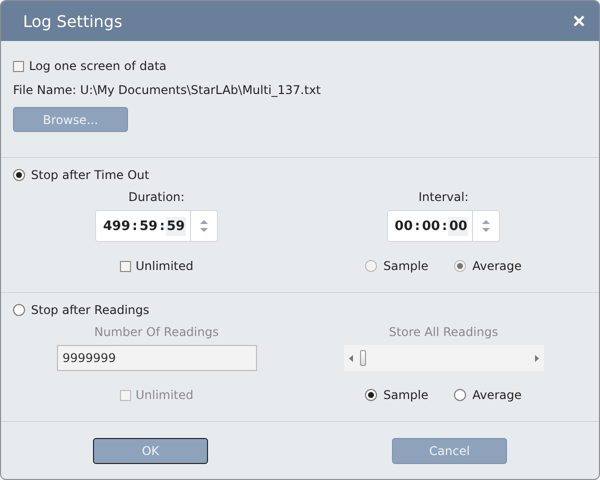 The height and width of the screenshot is (480, 600). I want to click on slider, so click(444, 358).